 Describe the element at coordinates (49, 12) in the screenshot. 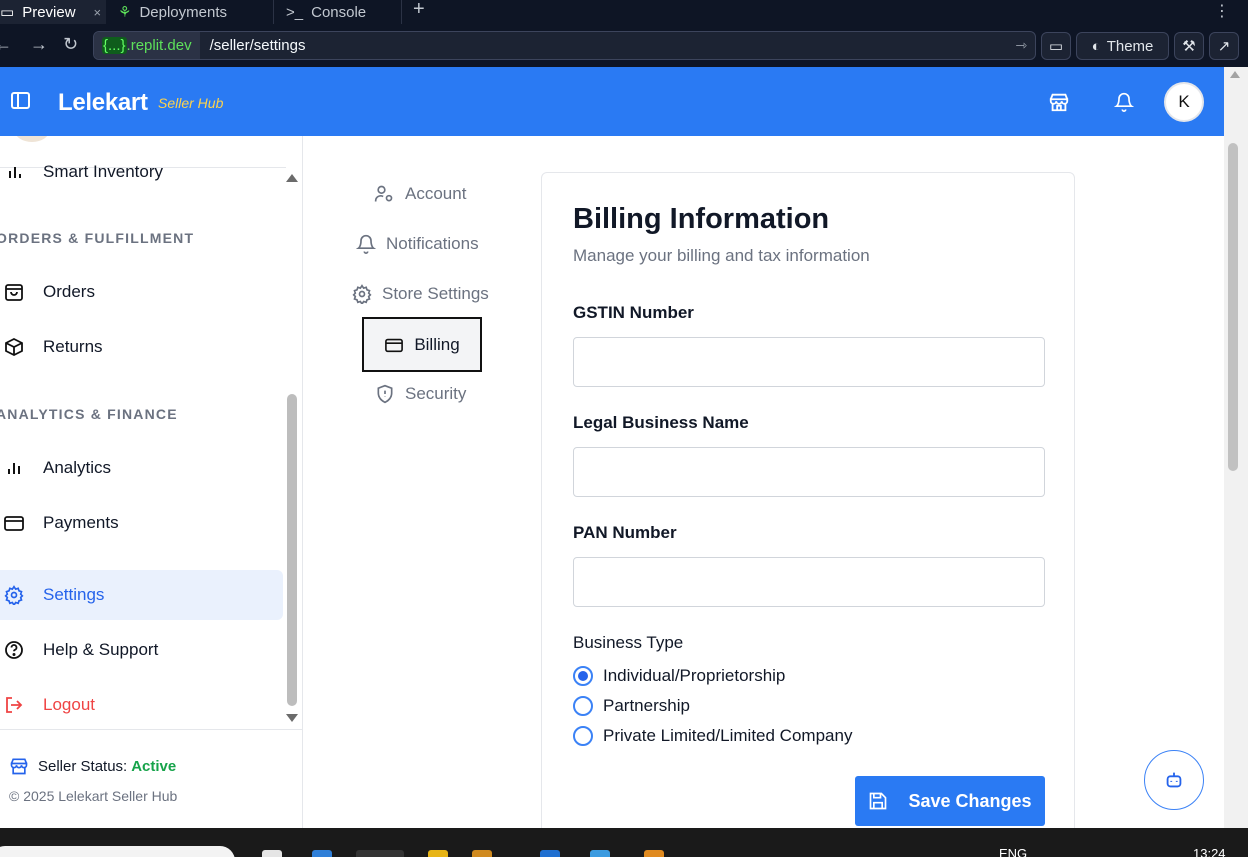

I see `tab-label: Preview` at that location.